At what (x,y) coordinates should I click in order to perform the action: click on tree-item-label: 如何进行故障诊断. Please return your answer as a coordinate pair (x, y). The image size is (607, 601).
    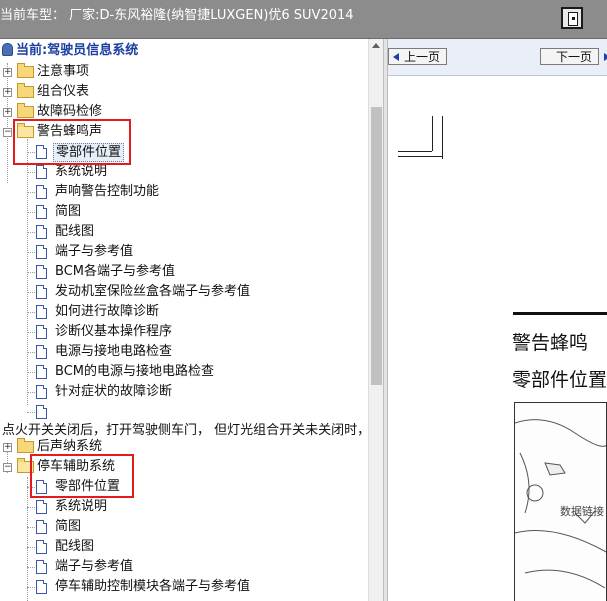
    Looking at the image, I should click on (107, 311).